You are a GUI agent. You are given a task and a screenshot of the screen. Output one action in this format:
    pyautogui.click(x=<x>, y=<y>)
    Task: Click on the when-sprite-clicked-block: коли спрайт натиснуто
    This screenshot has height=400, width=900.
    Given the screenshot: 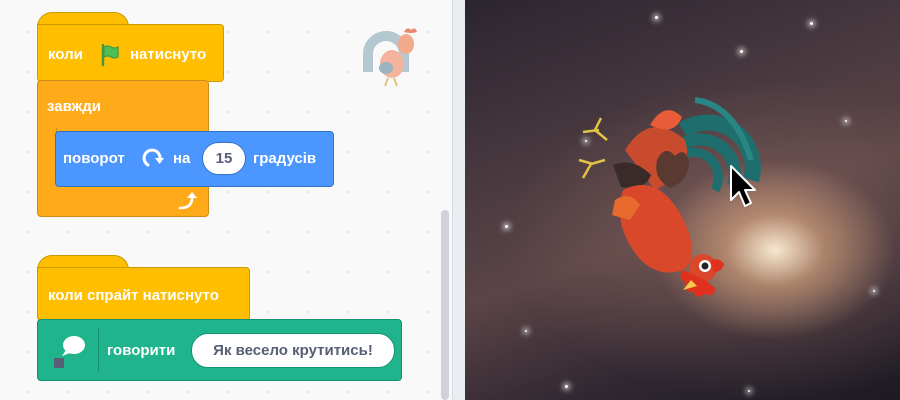 What is the action you would take?
    pyautogui.click(x=143, y=294)
    